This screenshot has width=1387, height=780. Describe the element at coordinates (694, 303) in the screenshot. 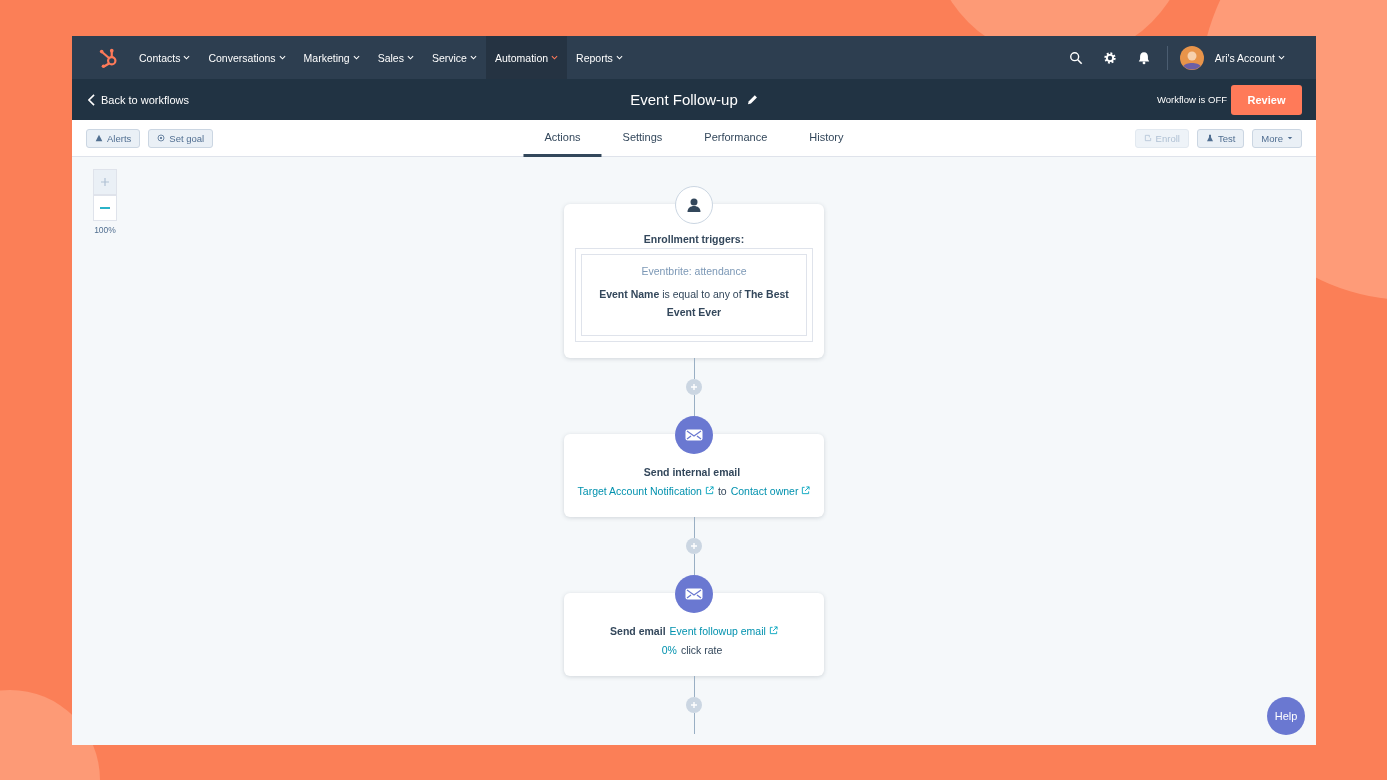

I see `trigger-condition: Event Name is equal to any of The Best Event Ever` at that location.